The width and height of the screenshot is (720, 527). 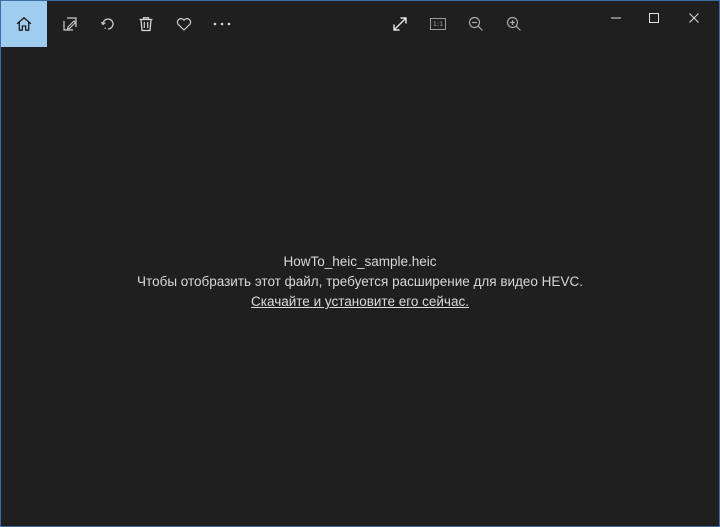 I want to click on maximize-icon, so click(x=654, y=18).